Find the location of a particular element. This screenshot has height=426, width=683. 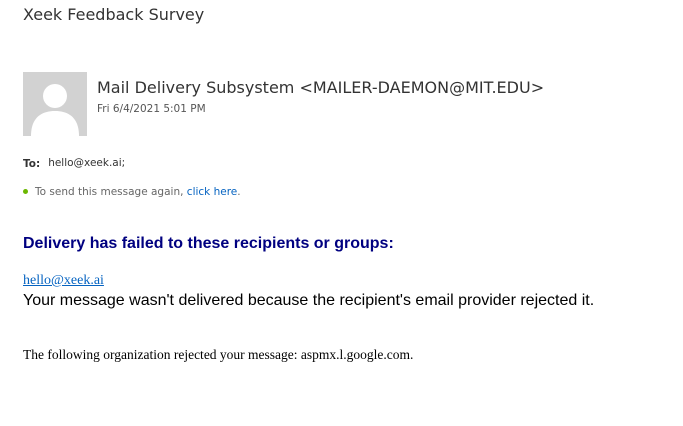

resend-text: To send this message again, is located at coordinates (111, 192).